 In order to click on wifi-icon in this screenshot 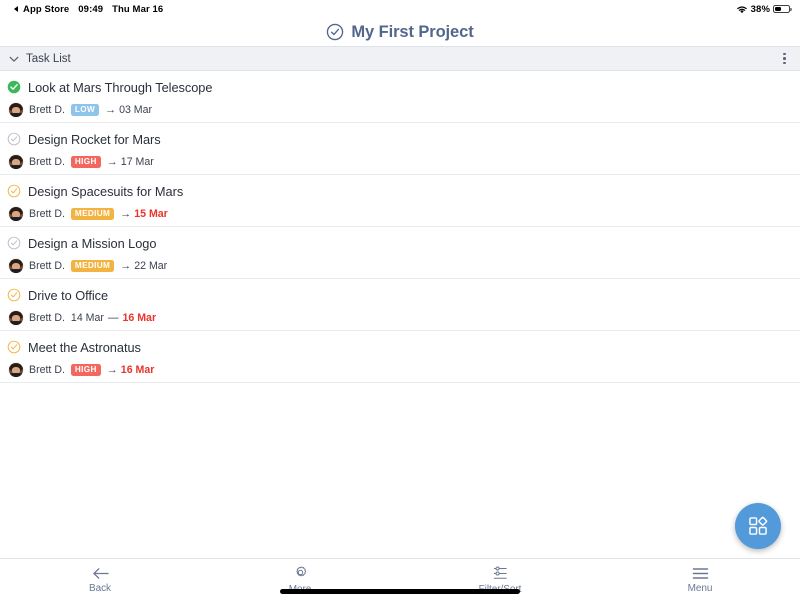, I will do `click(741, 9)`.